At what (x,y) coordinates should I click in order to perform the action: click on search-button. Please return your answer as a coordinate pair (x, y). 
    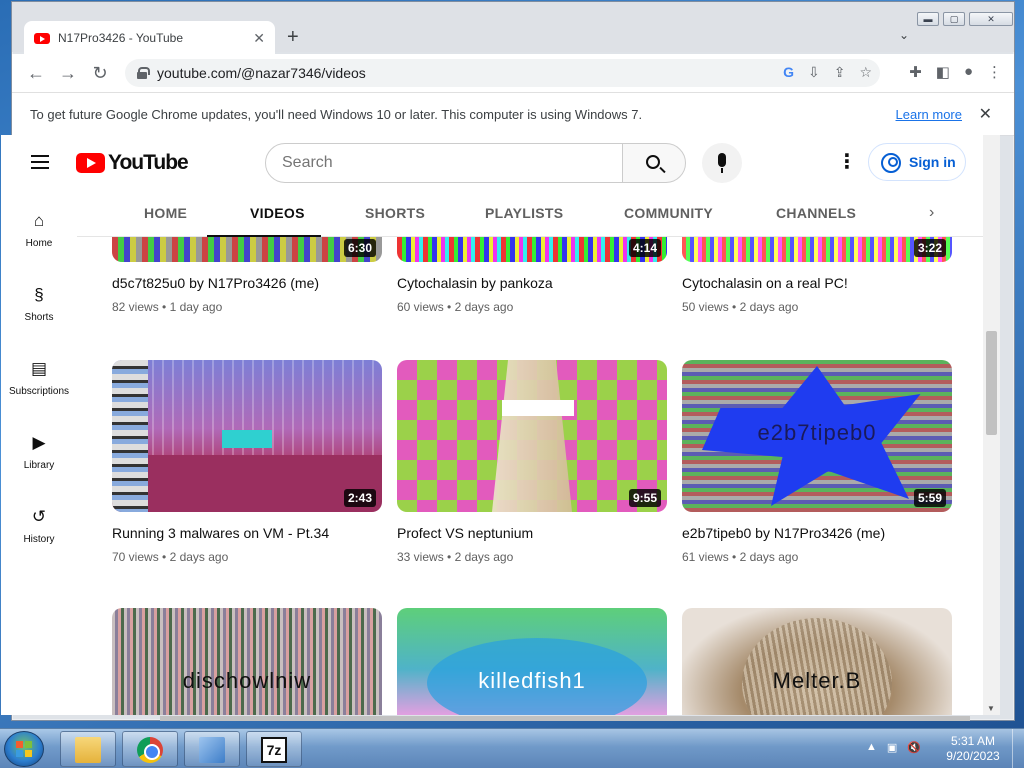
    Looking at the image, I should click on (654, 163).